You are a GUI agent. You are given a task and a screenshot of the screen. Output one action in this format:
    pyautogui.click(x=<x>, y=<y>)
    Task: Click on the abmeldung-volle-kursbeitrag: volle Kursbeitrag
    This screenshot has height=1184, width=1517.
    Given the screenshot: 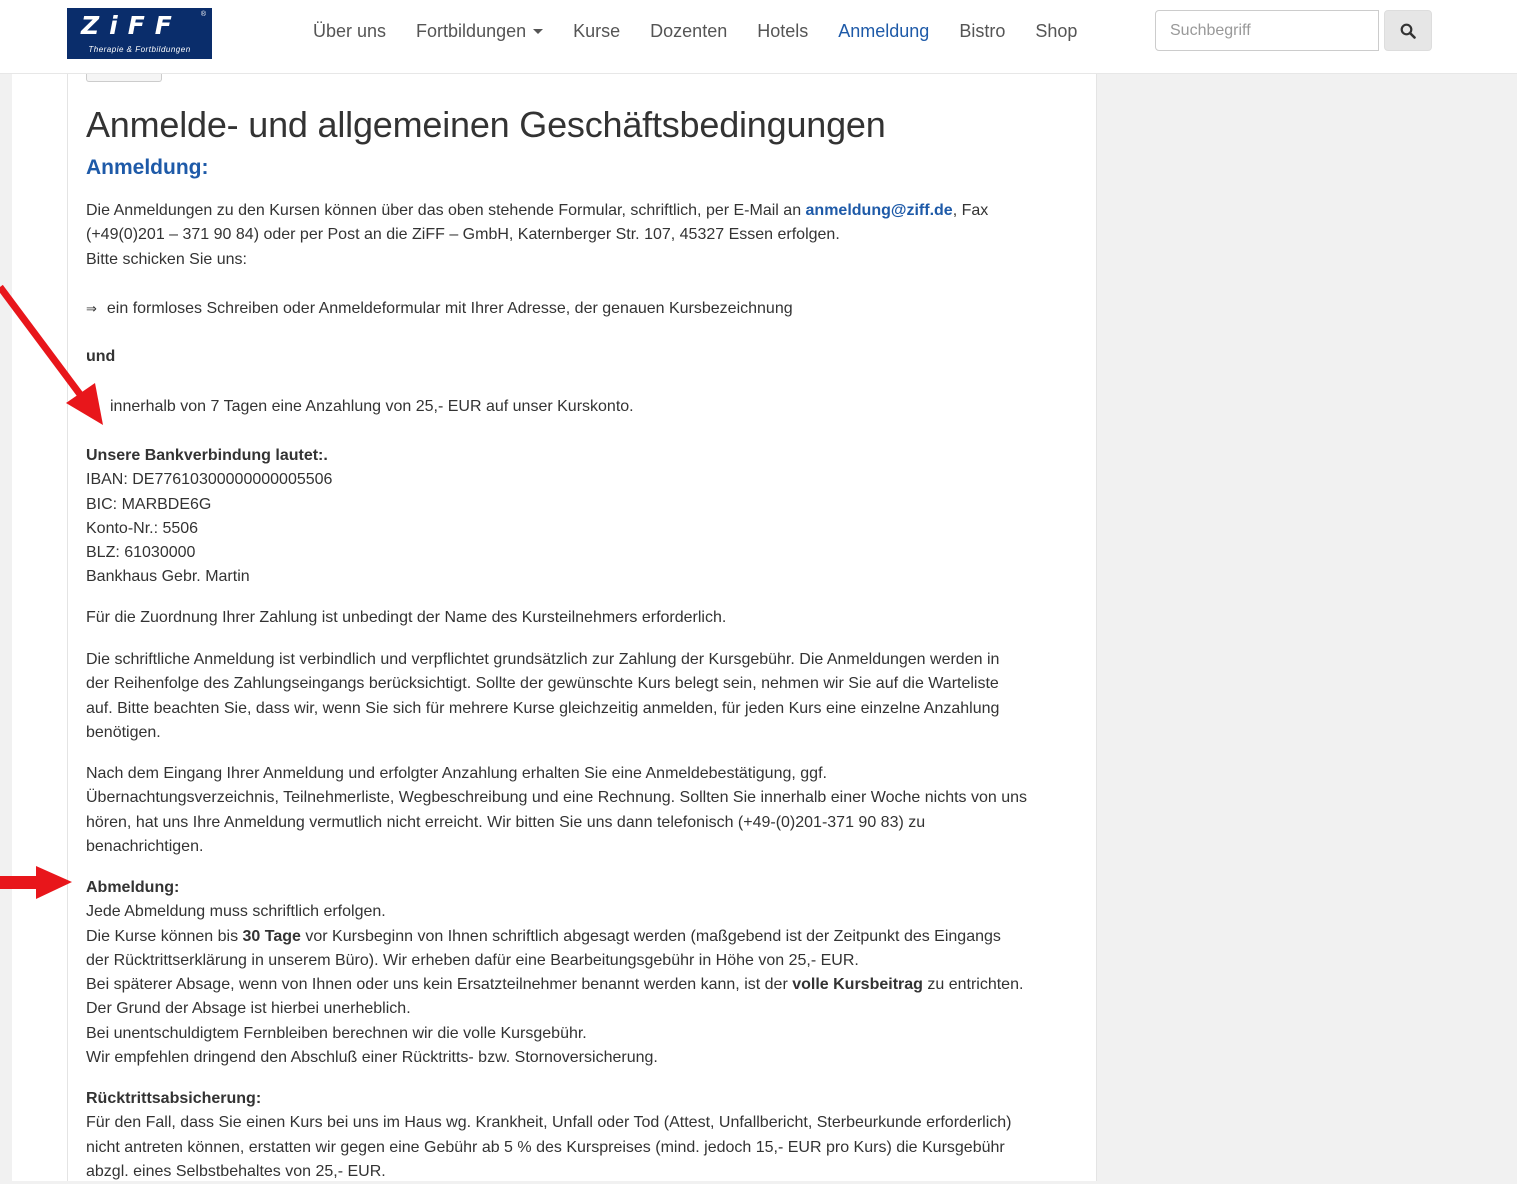 What is the action you would take?
    pyautogui.click(x=857, y=985)
    